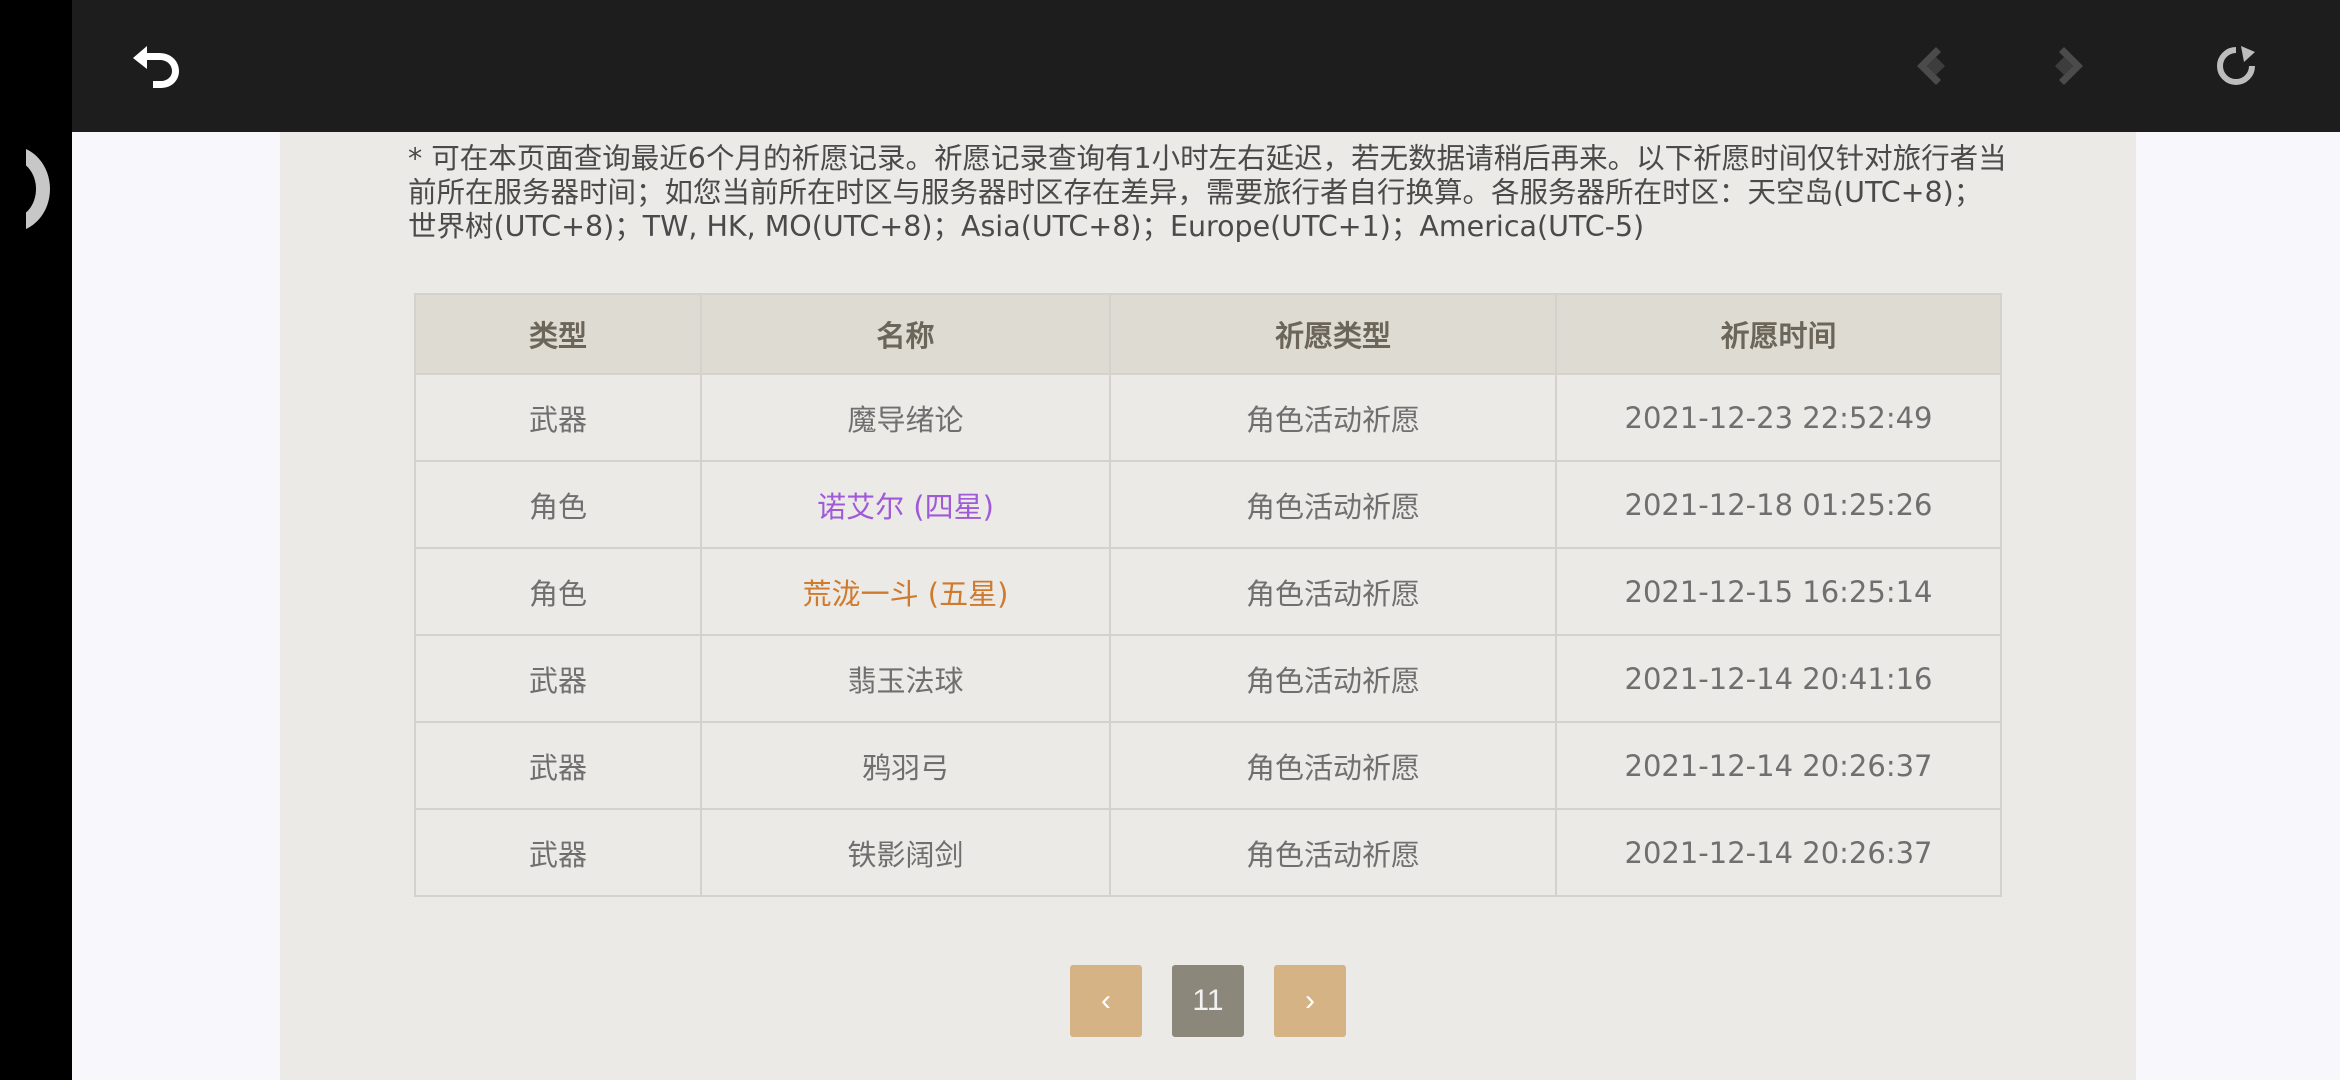 The height and width of the screenshot is (1080, 2340). What do you see at coordinates (905, 852) in the screenshot?
I see `cell-name: 铁影阔剑` at bounding box center [905, 852].